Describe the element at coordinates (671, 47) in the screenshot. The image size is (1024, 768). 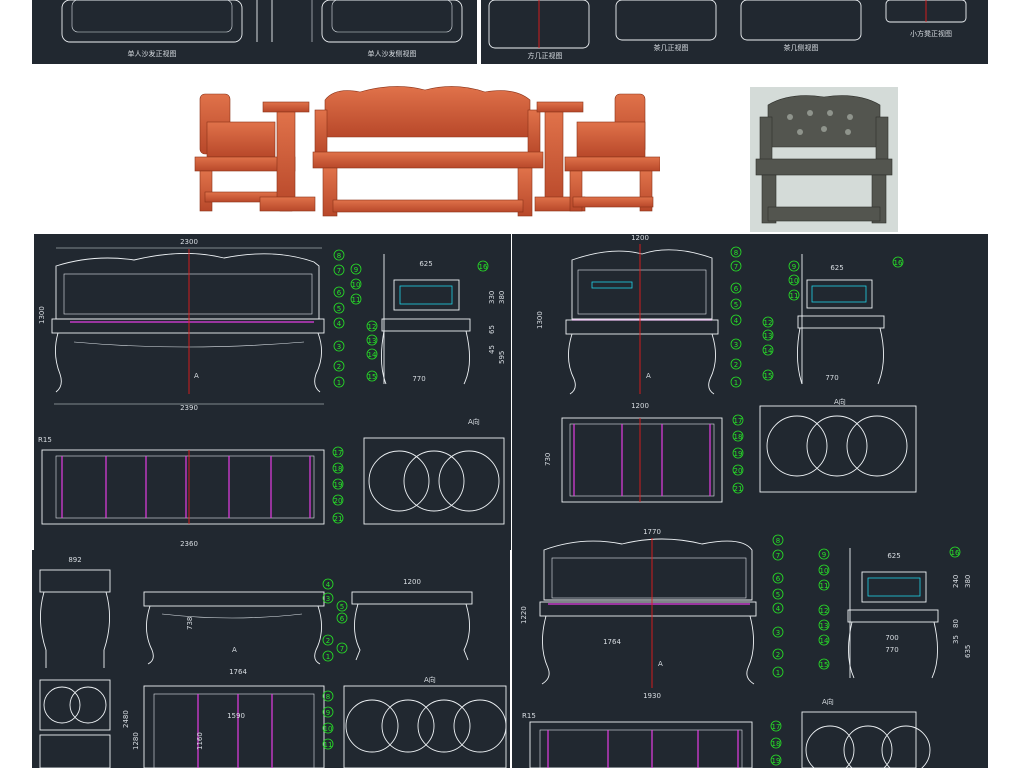
I see `top-label-4: 茶几正视图` at that location.